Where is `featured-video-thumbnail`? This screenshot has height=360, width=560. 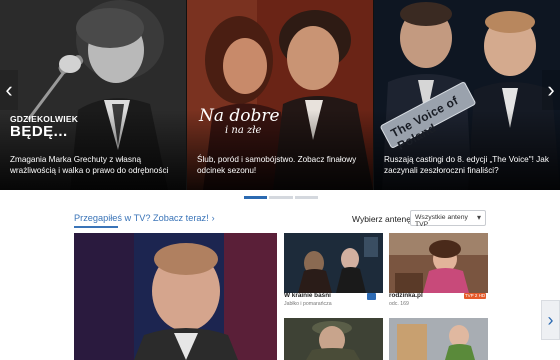 featured-video-thumbnail is located at coordinates (175, 296).